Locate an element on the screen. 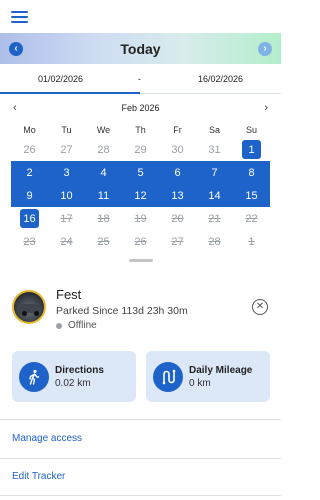  weekday-label: Sa is located at coordinates (214, 130).